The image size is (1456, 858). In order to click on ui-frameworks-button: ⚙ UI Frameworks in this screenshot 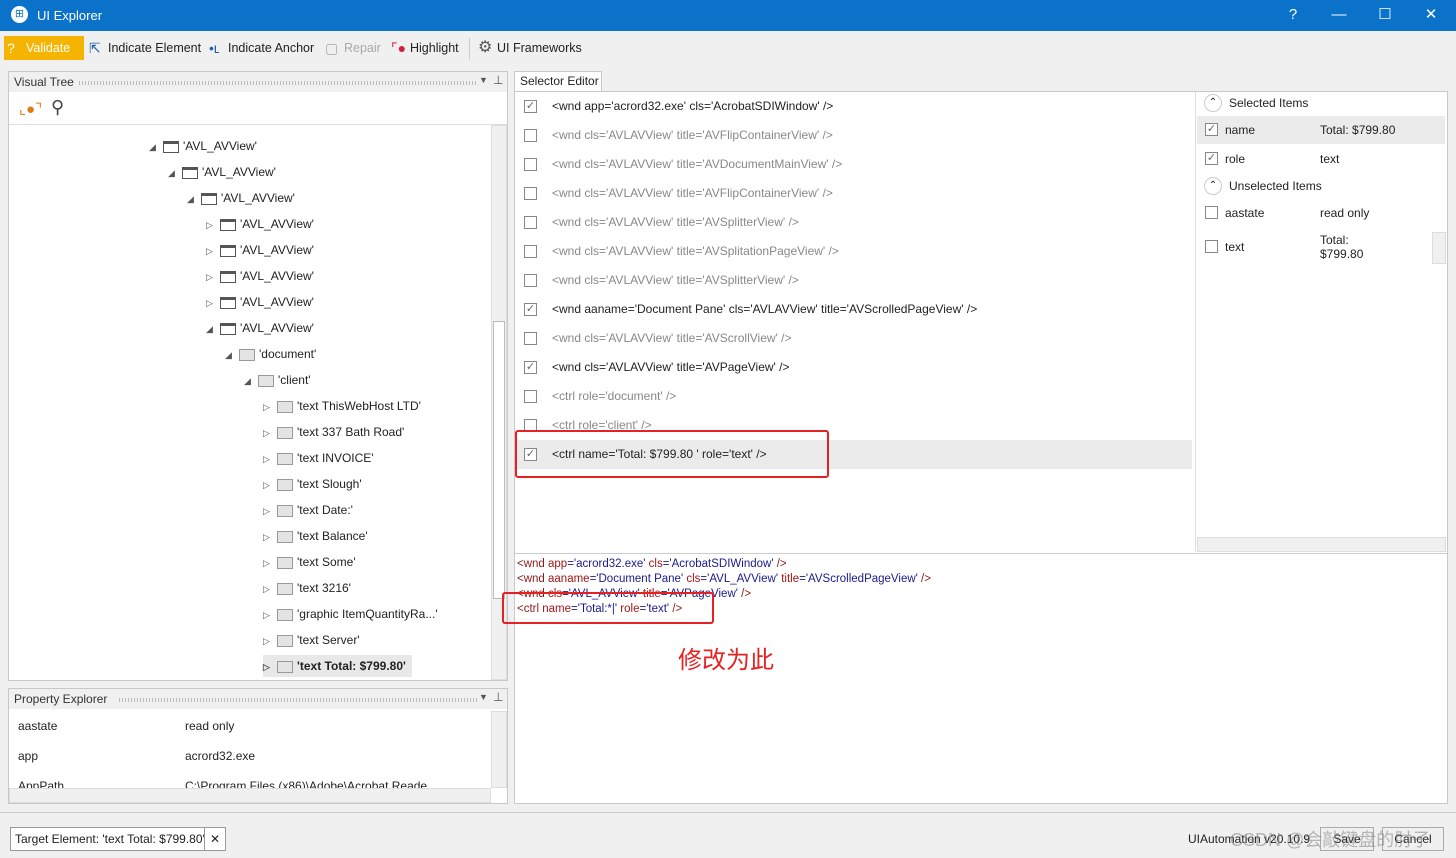, I will do `click(528, 48)`.